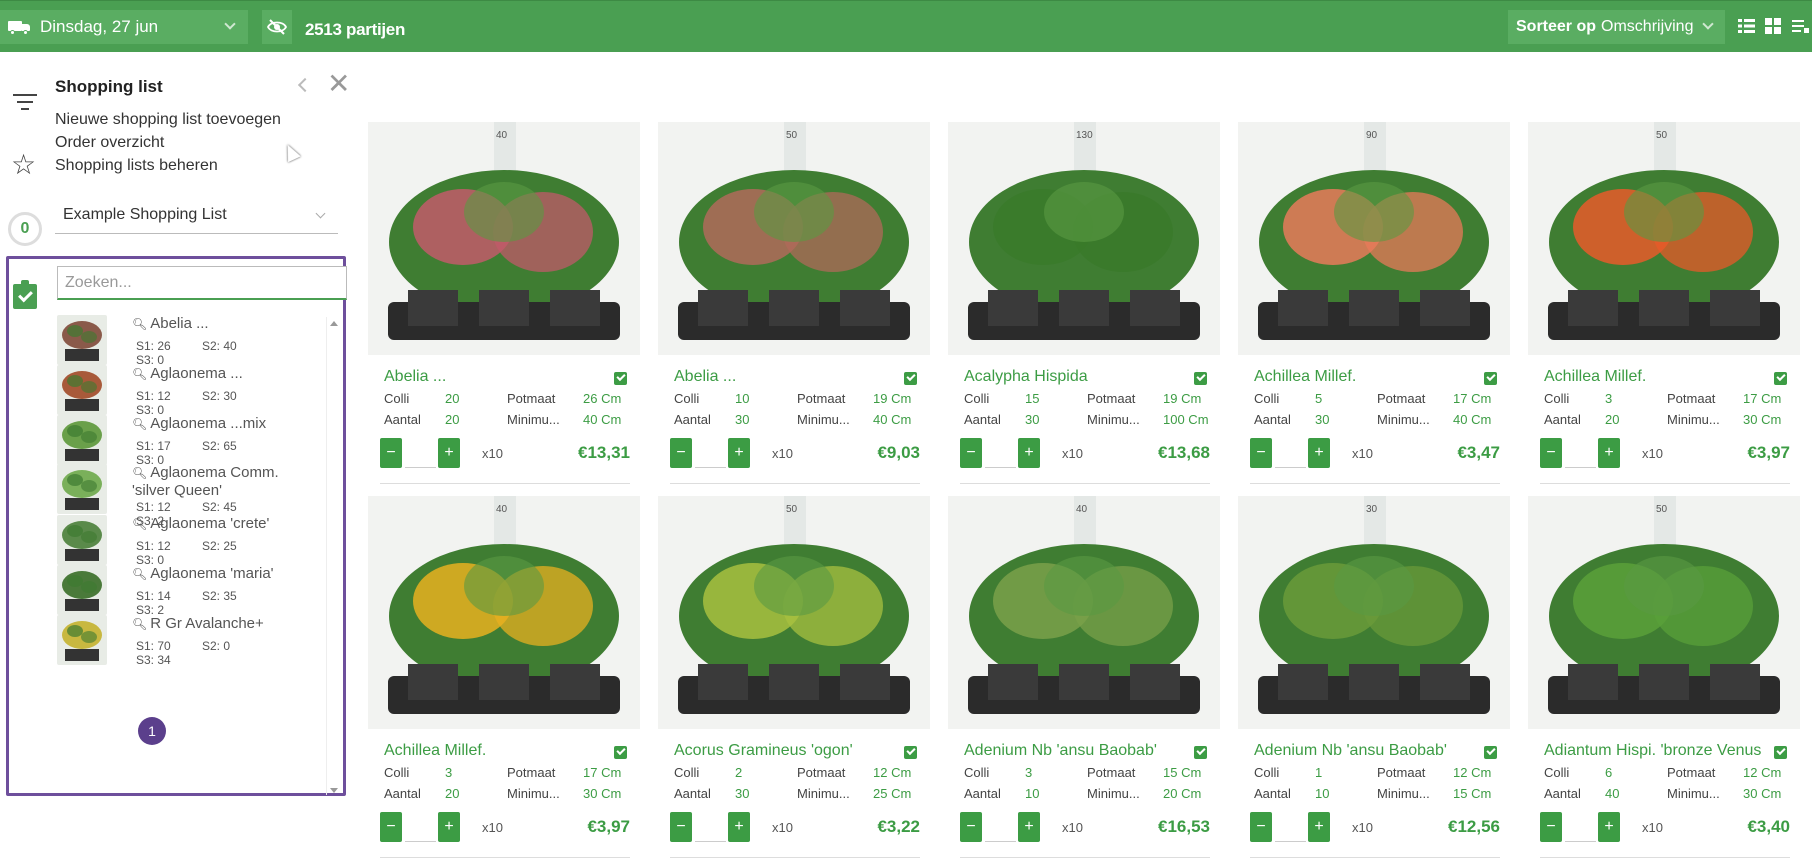  Describe the element at coordinates (1111, 398) in the screenshot. I see `potmaat-label: Potmaat` at that location.